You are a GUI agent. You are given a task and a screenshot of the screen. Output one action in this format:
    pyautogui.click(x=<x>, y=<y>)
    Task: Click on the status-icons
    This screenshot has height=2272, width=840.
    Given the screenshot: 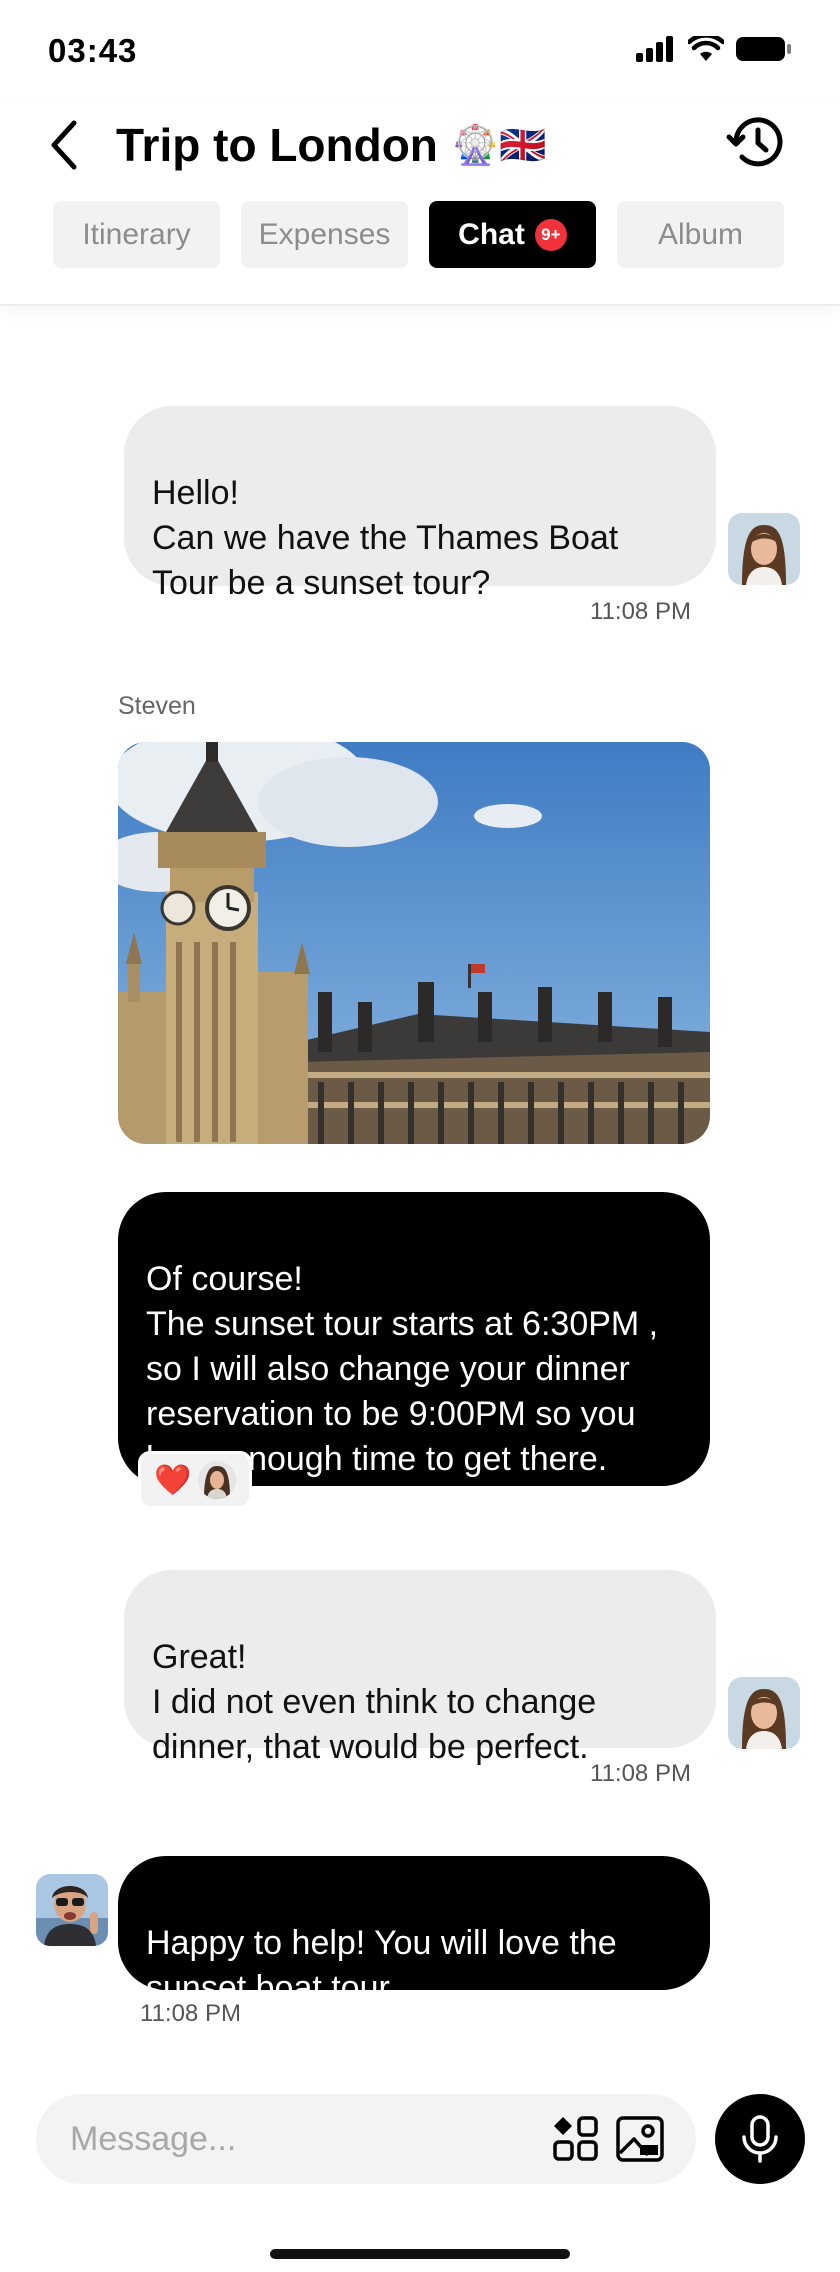 What is the action you would take?
    pyautogui.click(x=714, y=49)
    